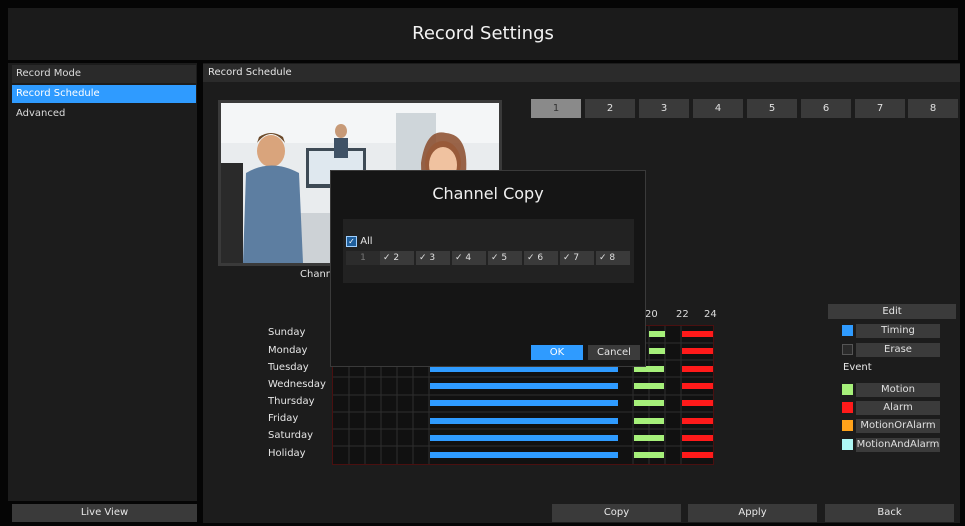 The height and width of the screenshot is (526, 965). Describe the element at coordinates (847, 330) in the screenshot. I see `timing-swatch` at that location.